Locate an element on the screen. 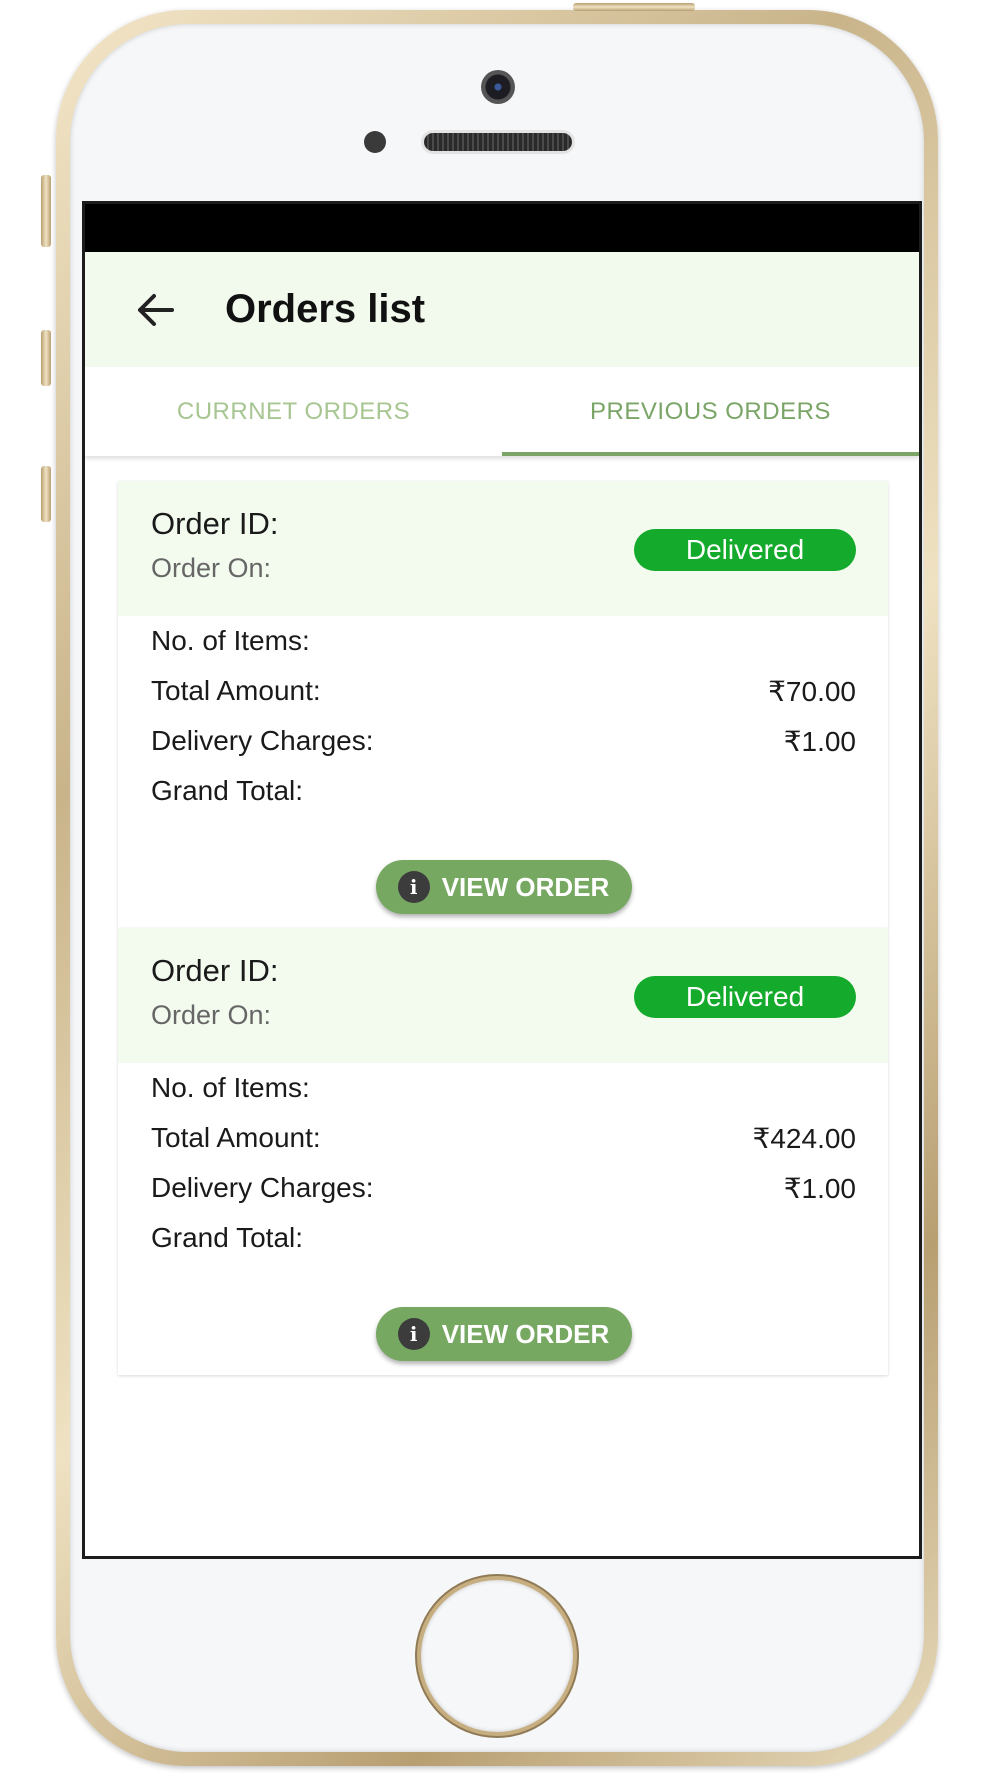 This screenshot has height=1778, width=1000. speaker-grille is located at coordinates (498, 142).